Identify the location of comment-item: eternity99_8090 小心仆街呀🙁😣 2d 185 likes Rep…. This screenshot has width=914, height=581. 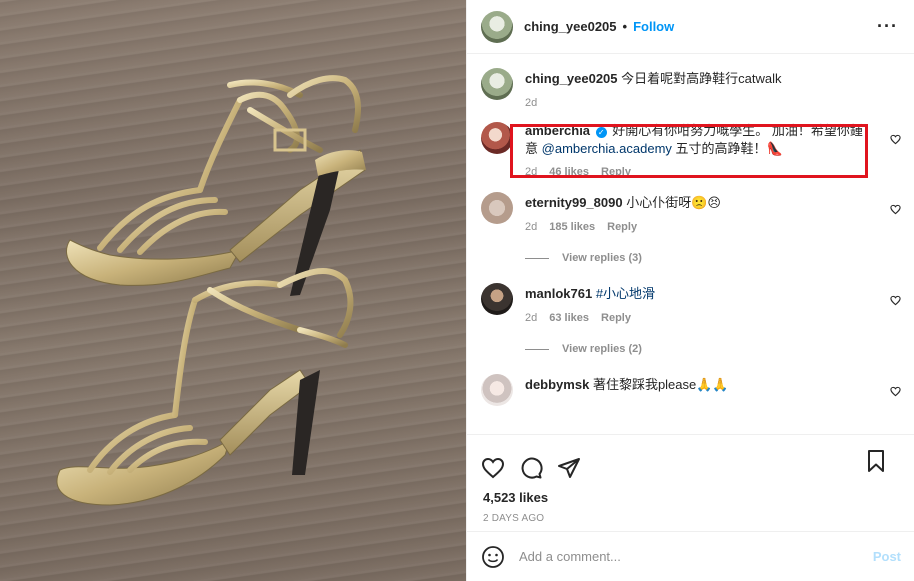
(690, 212).